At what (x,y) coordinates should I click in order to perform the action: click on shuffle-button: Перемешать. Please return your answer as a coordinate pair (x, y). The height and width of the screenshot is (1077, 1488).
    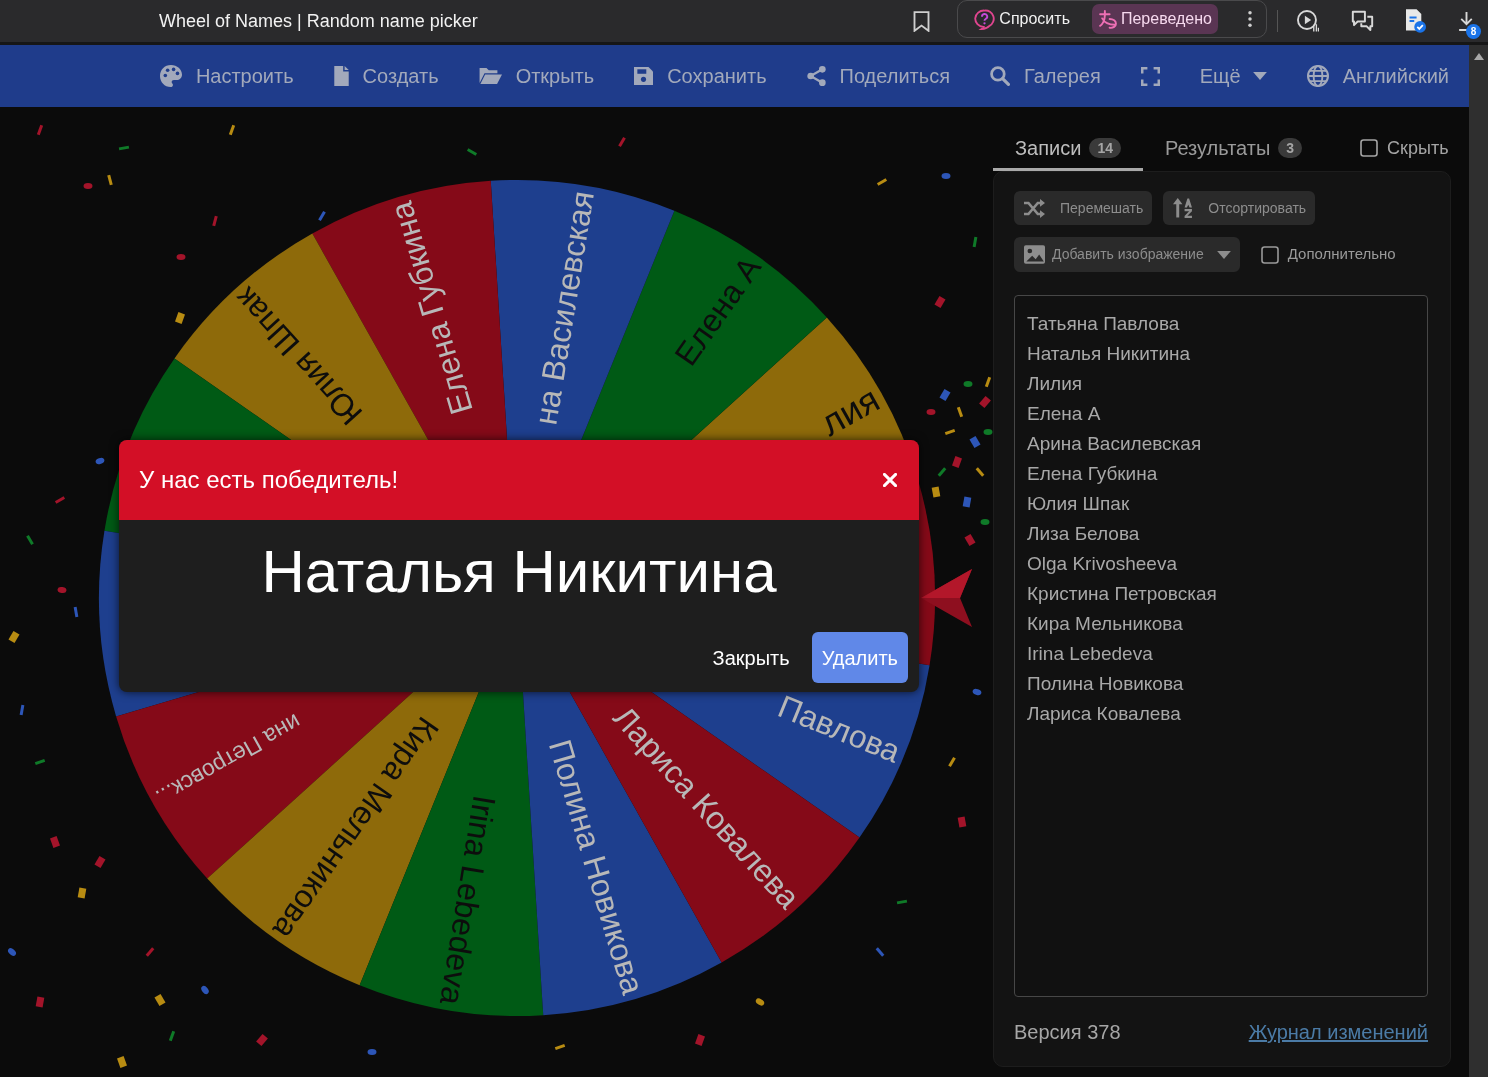
    Looking at the image, I should click on (1083, 208).